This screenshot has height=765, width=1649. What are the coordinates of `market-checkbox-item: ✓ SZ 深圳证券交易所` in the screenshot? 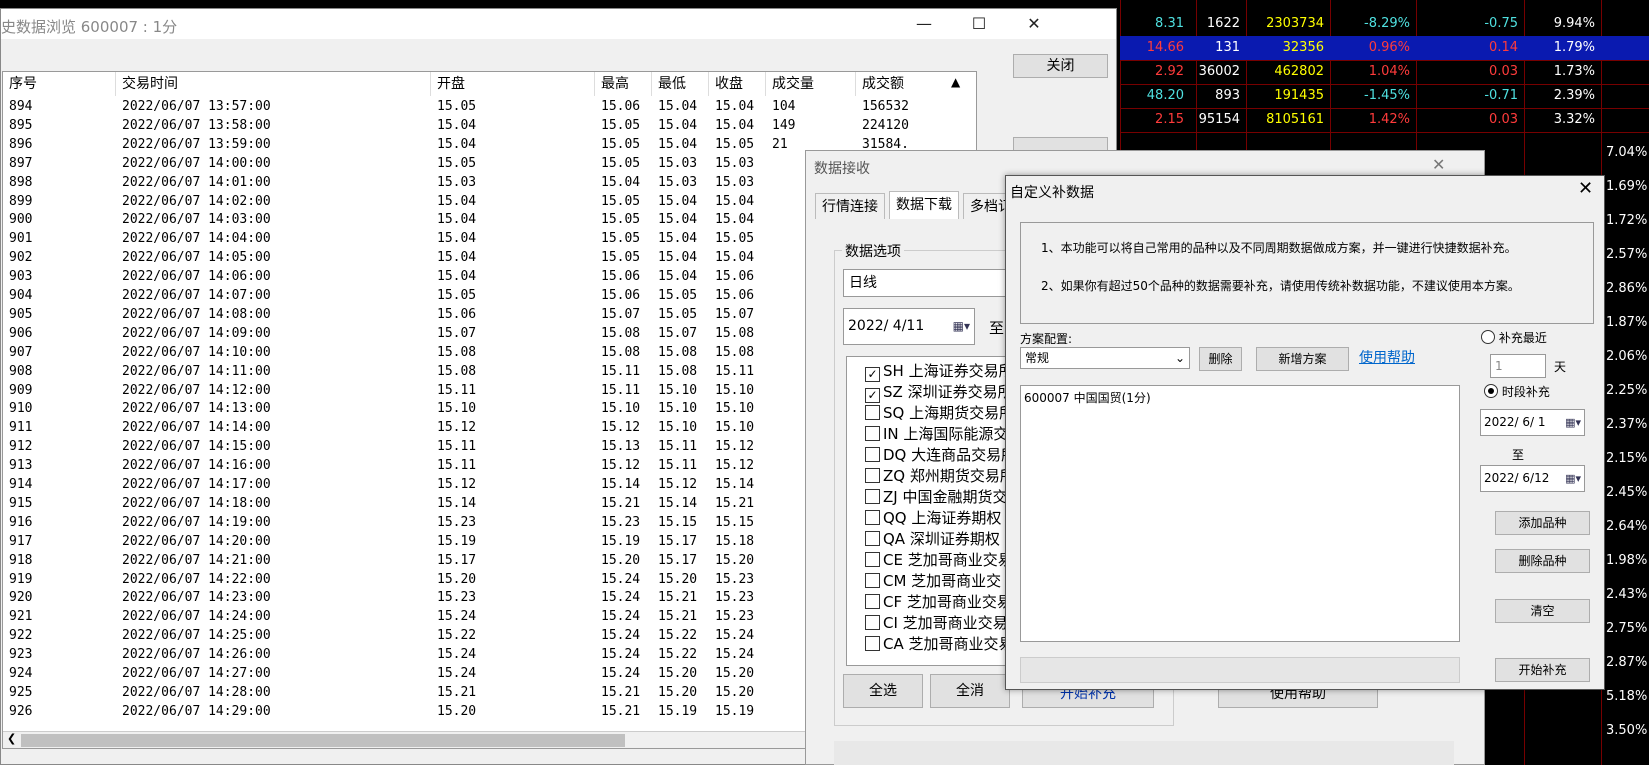 It's located at (939, 392).